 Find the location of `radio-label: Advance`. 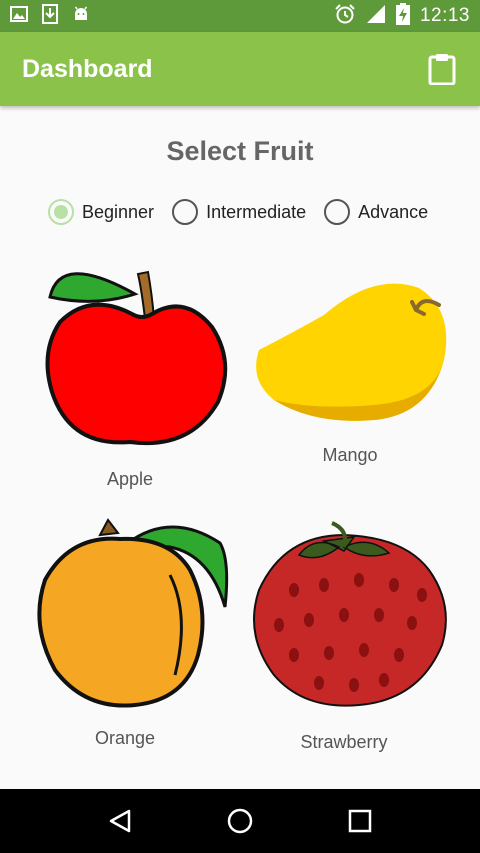

radio-label: Advance is located at coordinates (393, 211).